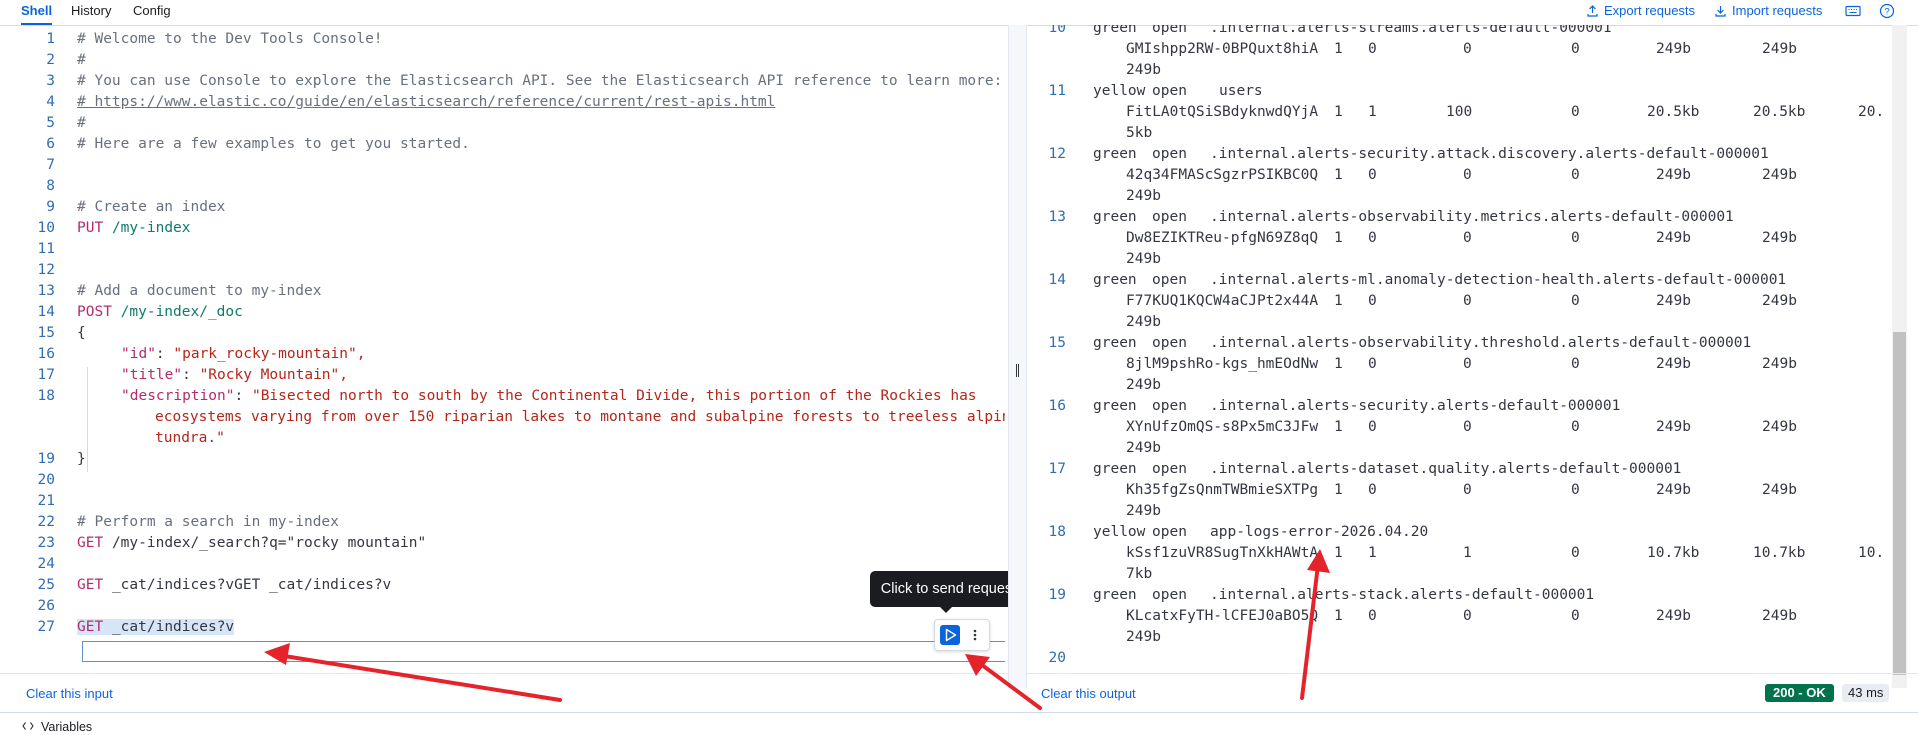 This screenshot has width=1918, height=735. Describe the element at coordinates (37, 12) in the screenshot. I see `tab-shell: Shell` at that location.